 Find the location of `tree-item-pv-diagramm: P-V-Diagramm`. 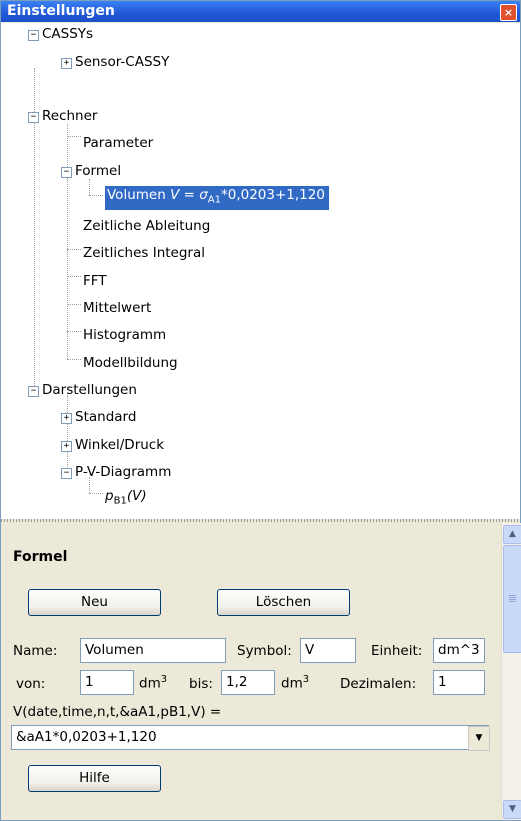

tree-item-pv-diagramm: P-V-Diagramm is located at coordinates (123, 472).